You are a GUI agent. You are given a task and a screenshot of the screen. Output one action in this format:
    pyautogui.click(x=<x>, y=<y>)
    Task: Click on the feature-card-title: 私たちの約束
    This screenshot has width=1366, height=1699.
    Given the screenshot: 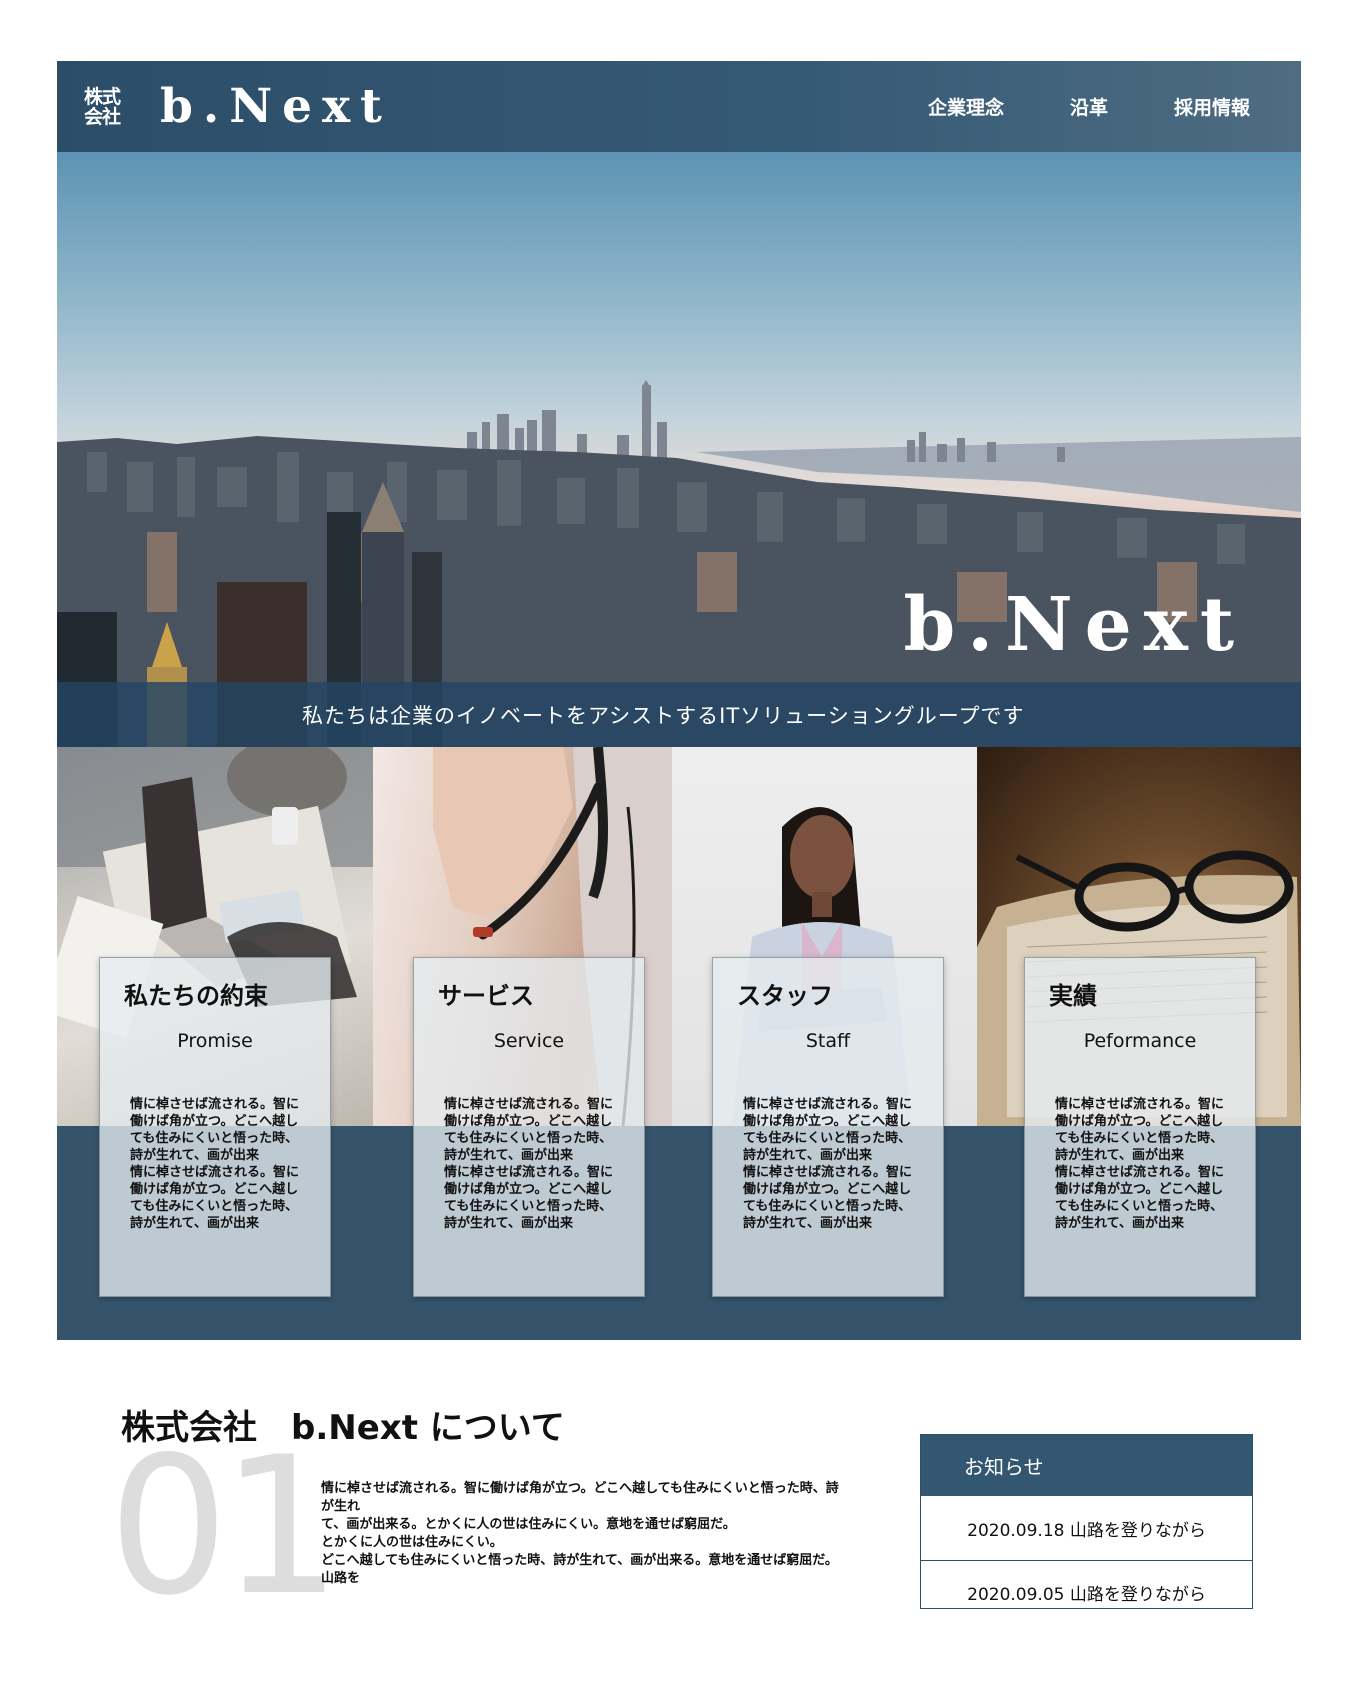 What is the action you would take?
    pyautogui.click(x=196, y=996)
    